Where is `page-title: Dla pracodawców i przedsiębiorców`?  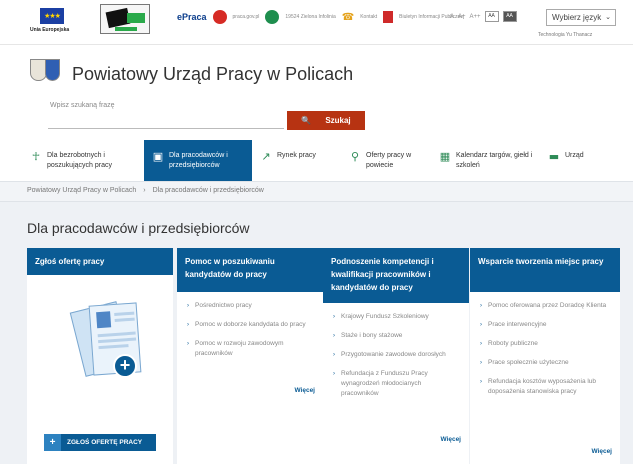
page-title: Dla pracodawców i przedsiębiorców is located at coordinates (138, 228).